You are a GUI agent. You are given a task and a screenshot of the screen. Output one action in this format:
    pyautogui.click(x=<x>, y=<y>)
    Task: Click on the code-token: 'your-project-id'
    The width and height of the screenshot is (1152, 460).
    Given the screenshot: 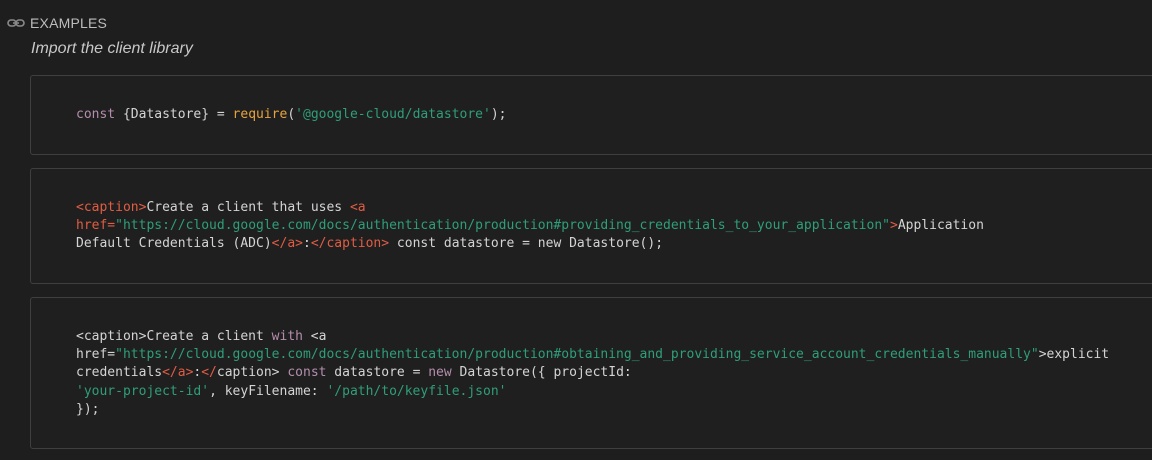 What is the action you would take?
    pyautogui.click(x=143, y=391)
    